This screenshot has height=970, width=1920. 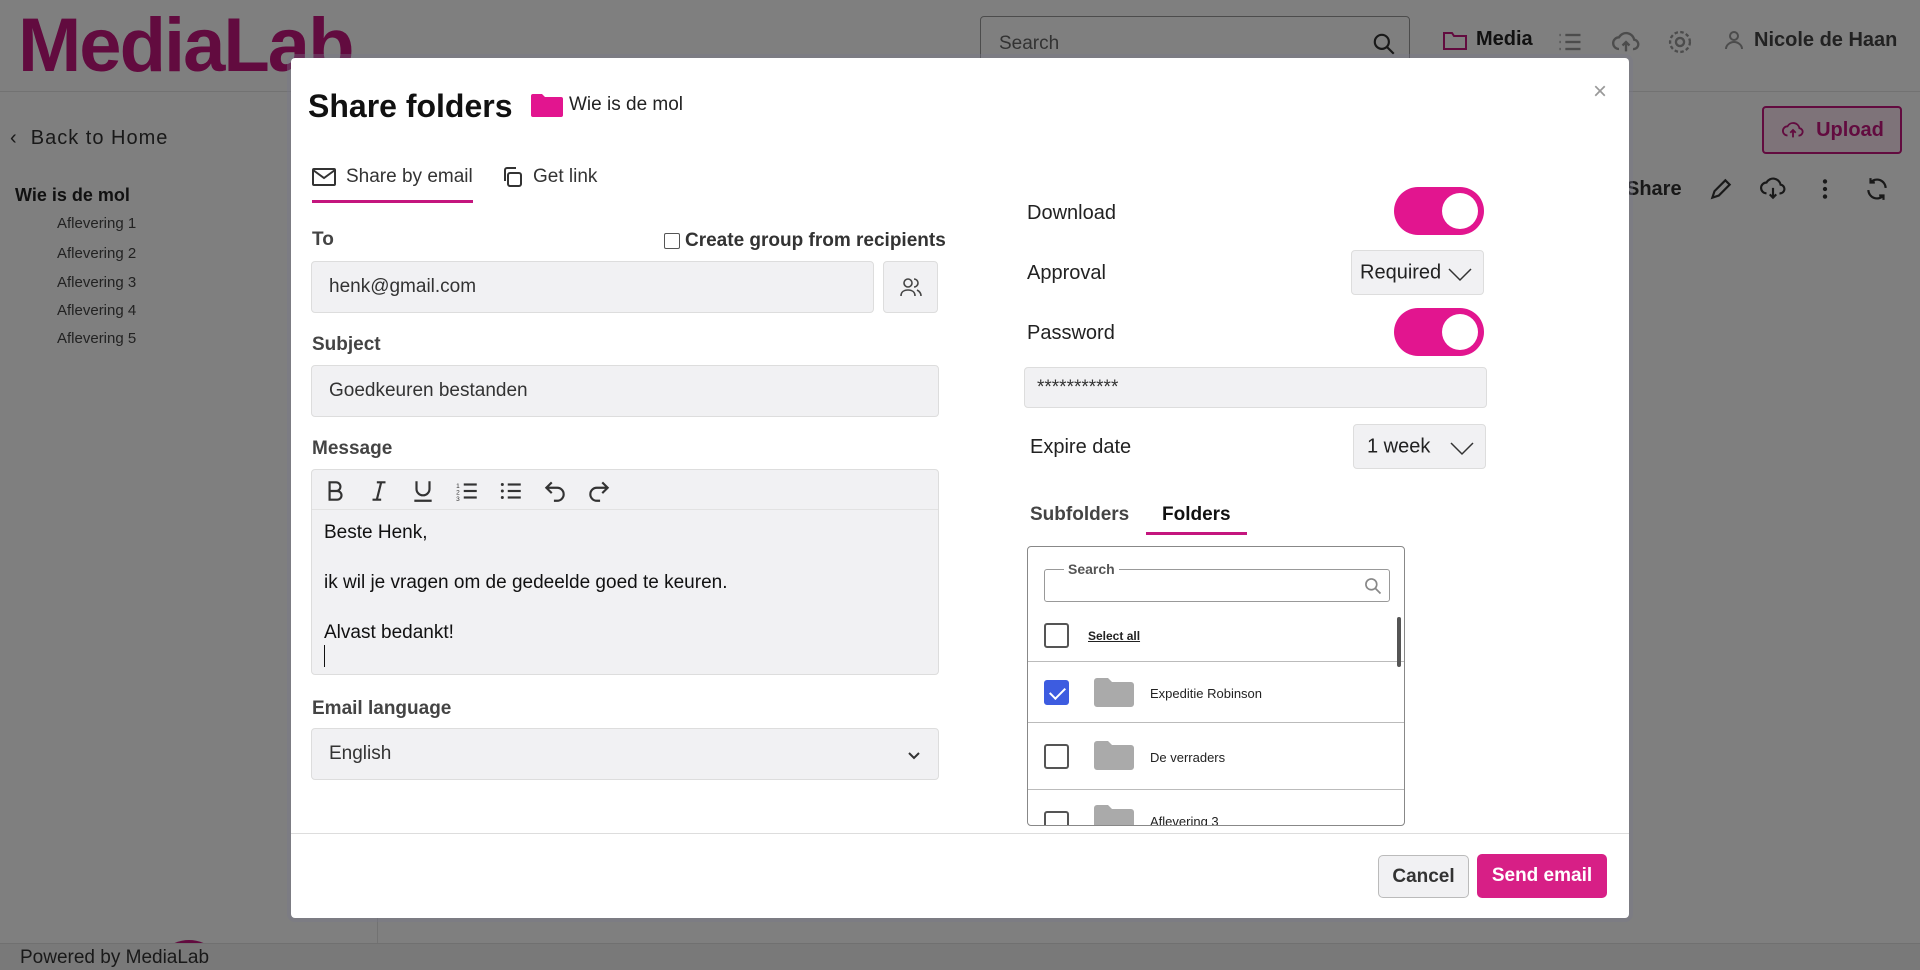 I want to click on bullet-list-icon, so click(x=511, y=491).